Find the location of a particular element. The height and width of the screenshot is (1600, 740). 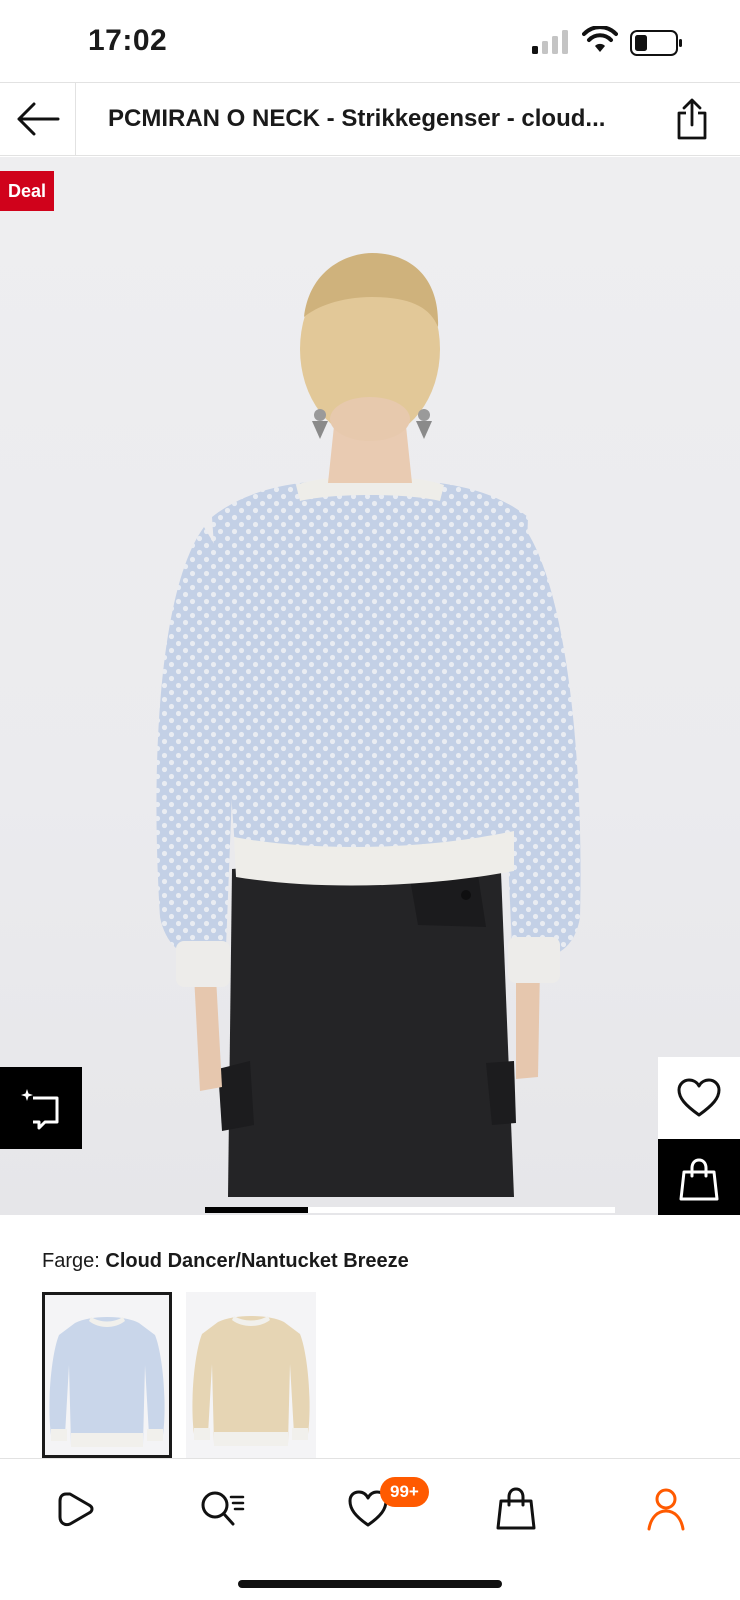

nav-bag is located at coordinates (516, 1509).